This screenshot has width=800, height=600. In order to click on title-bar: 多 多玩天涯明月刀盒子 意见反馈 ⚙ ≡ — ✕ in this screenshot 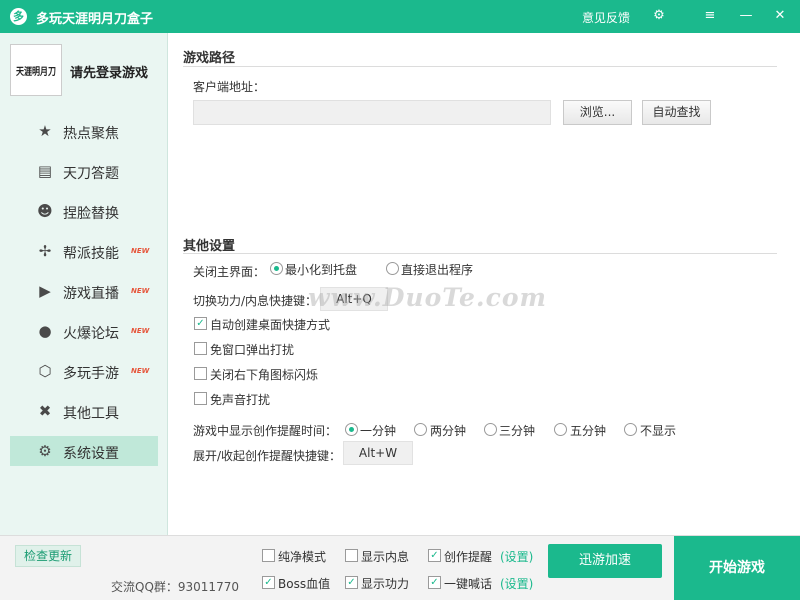, I will do `click(400, 16)`.